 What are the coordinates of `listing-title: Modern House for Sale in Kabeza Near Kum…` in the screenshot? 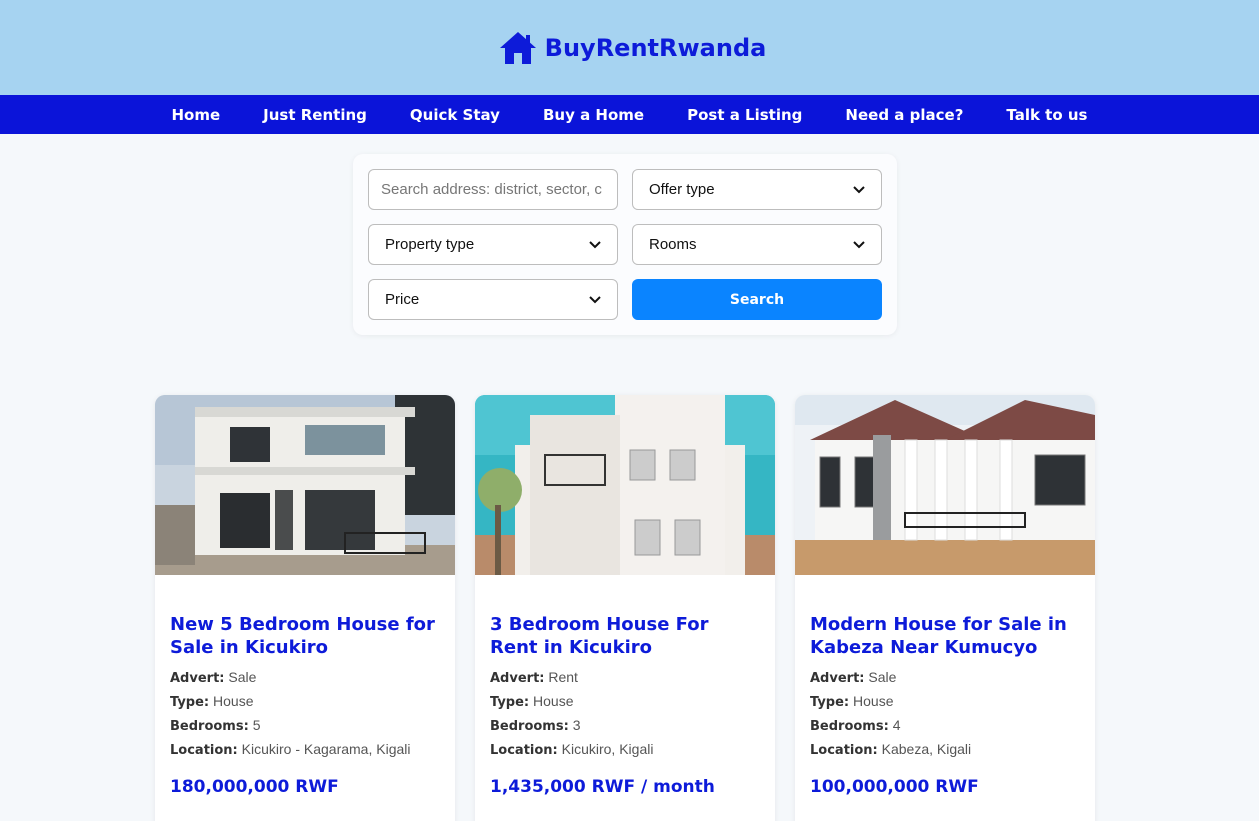 It's located at (945, 636).